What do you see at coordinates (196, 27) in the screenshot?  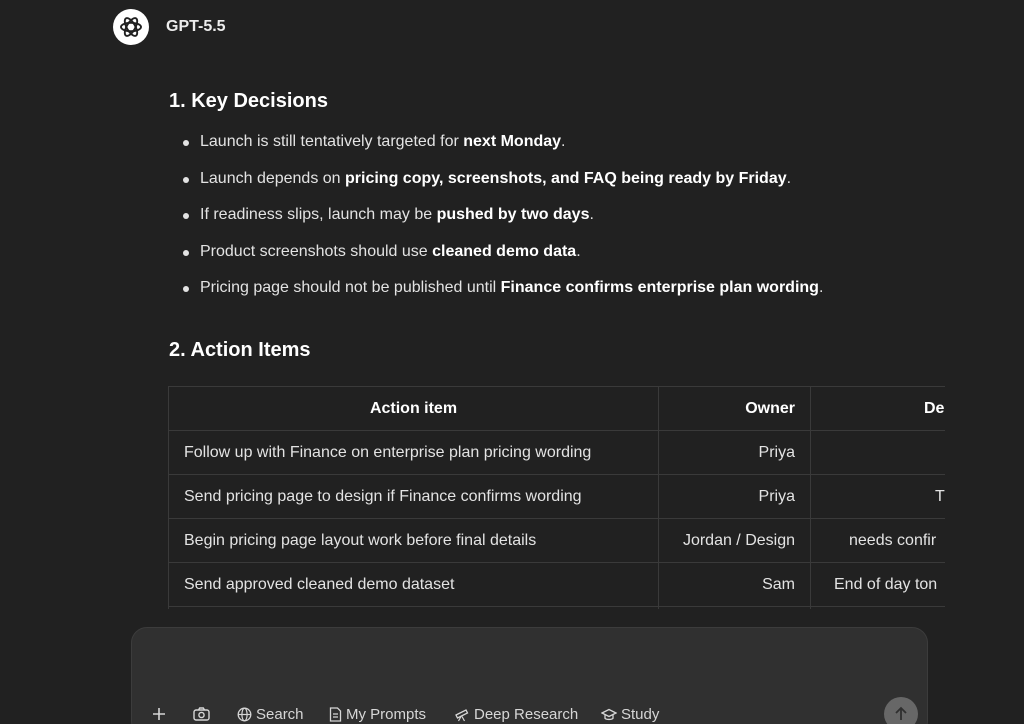 I see `model-name: GPT-5.5` at bounding box center [196, 27].